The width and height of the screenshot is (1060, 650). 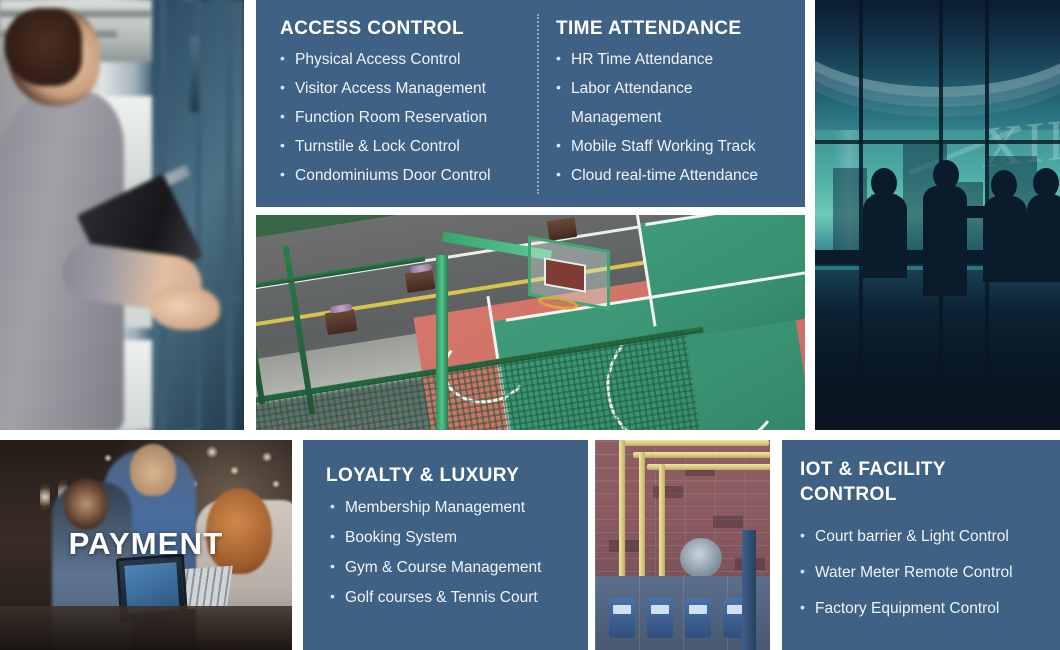 I want to click on list-item-label: HR Time Attendance, so click(x=642, y=60).